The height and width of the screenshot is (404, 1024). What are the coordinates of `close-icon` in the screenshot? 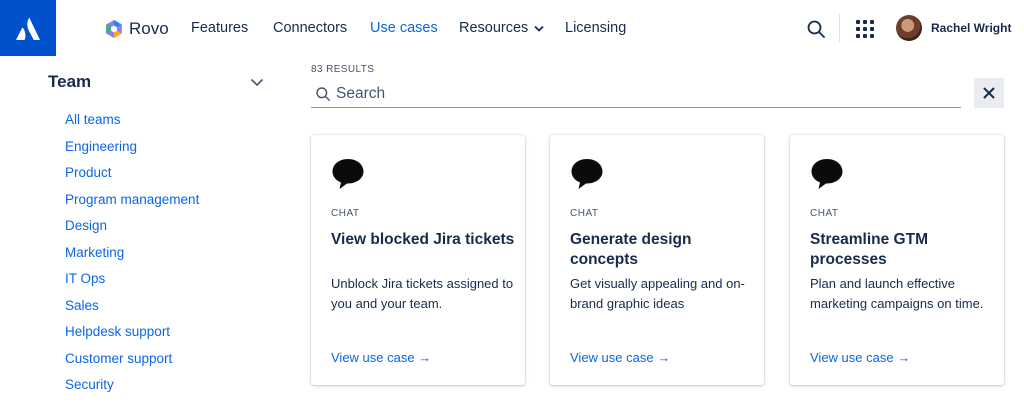 It's located at (989, 93).